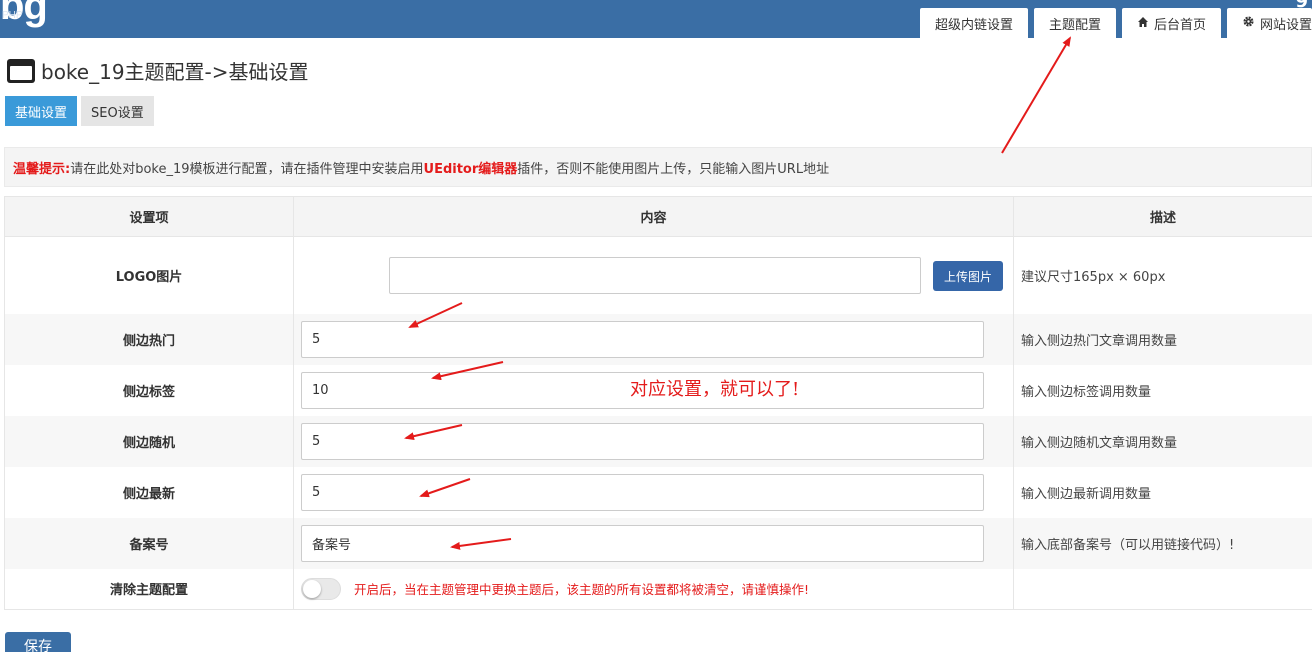 Image resolution: width=1312 pixels, height=652 pixels. I want to click on tab-label: 后台首页, so click(1179, 25).